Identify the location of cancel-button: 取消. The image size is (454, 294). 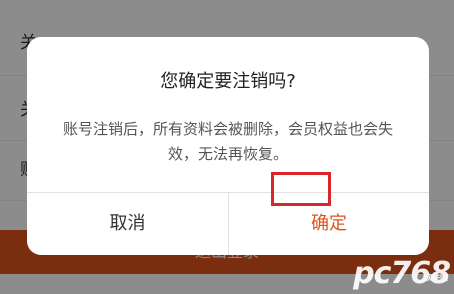
(127, 224).